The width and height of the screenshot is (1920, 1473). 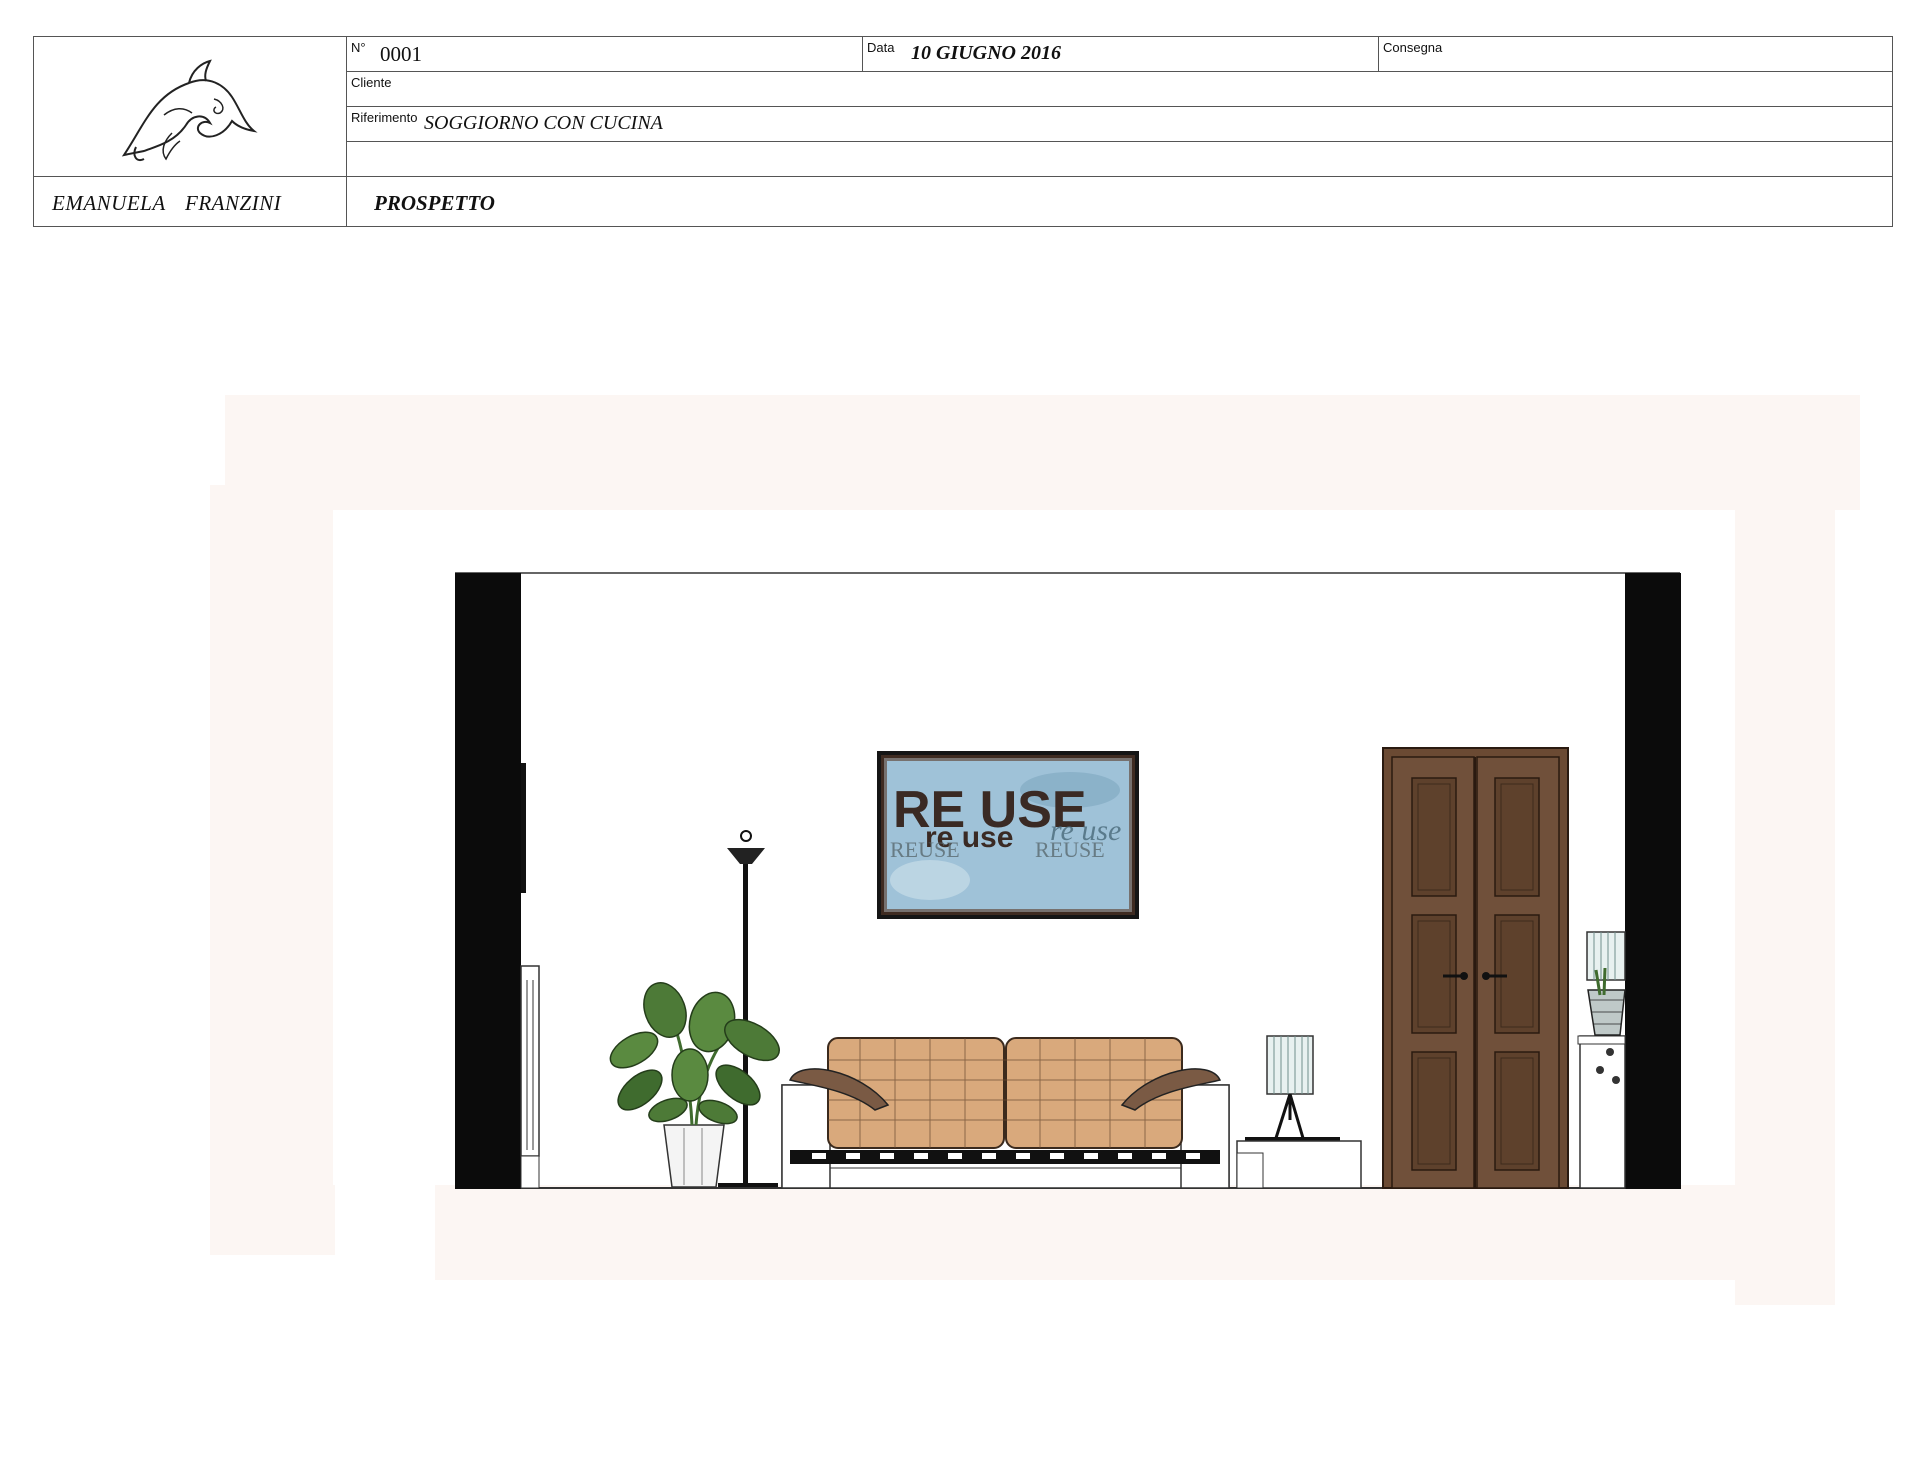 What do you see at coordinates (488, 881) in the screenshot?
I see `left-wall-section` at bounding box center [488, 881].